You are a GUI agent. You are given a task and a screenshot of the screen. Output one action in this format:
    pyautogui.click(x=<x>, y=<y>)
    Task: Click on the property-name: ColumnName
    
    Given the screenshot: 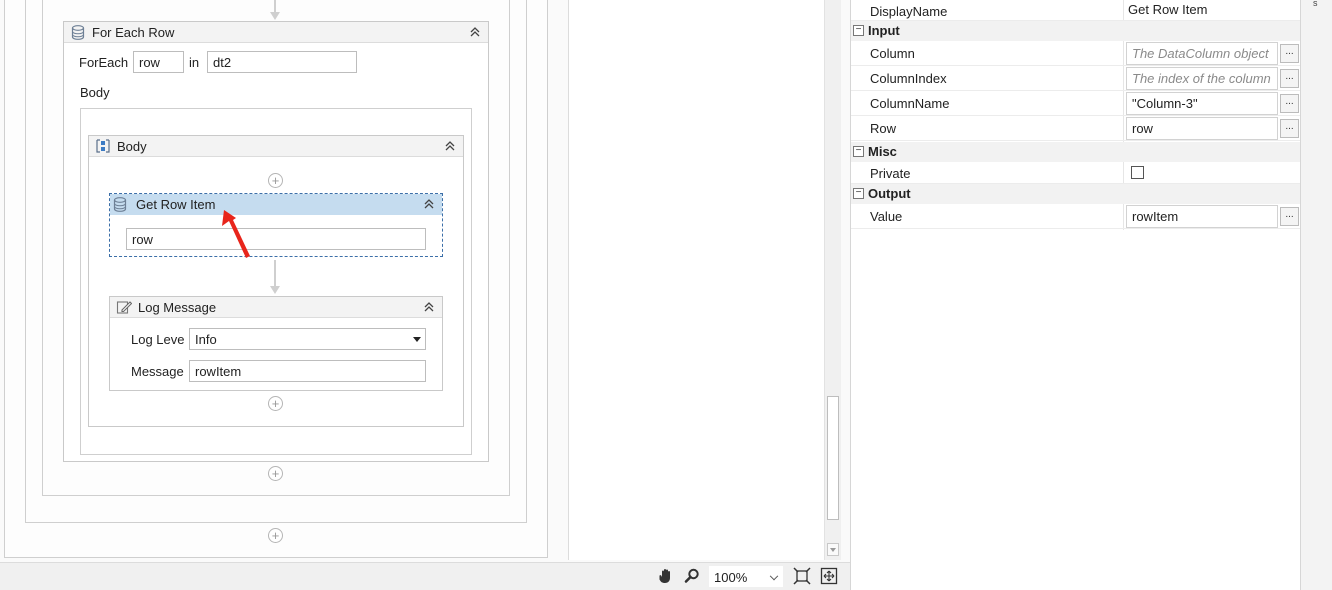 What is the action you would take?
    pyautogui.click(x=910, y=103)
    